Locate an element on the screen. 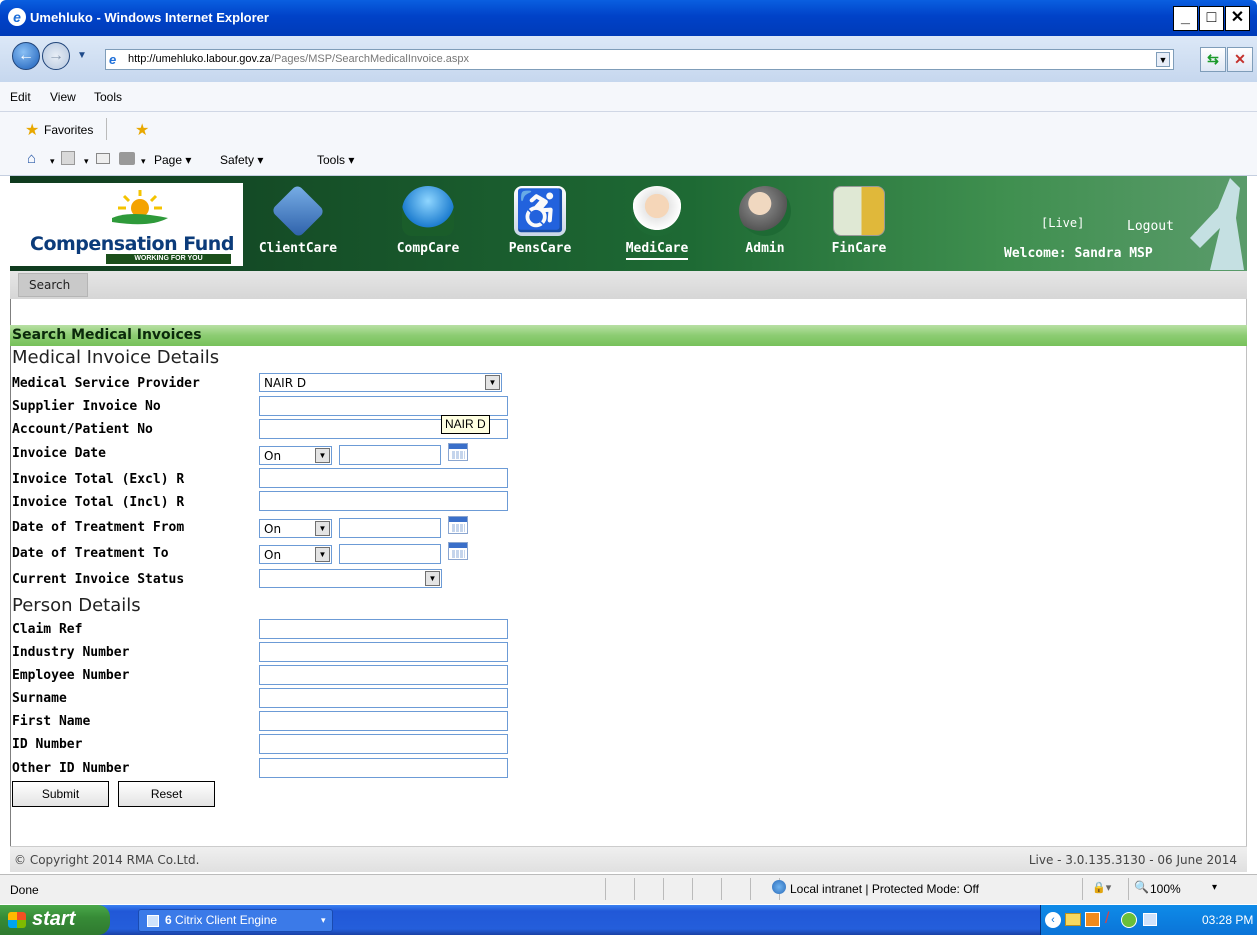 This screenshot has width=1257, height=935. tools-menu: Tools ▾ is located at coordinates (335, 160).